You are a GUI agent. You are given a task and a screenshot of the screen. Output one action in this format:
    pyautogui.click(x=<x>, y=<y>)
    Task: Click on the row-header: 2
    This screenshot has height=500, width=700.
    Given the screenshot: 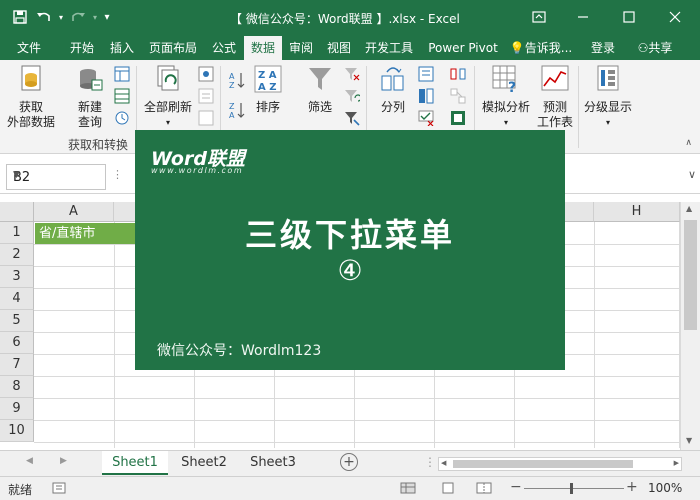 What is the action you would take?
    pyautogui.click(x=17, y=255)
    